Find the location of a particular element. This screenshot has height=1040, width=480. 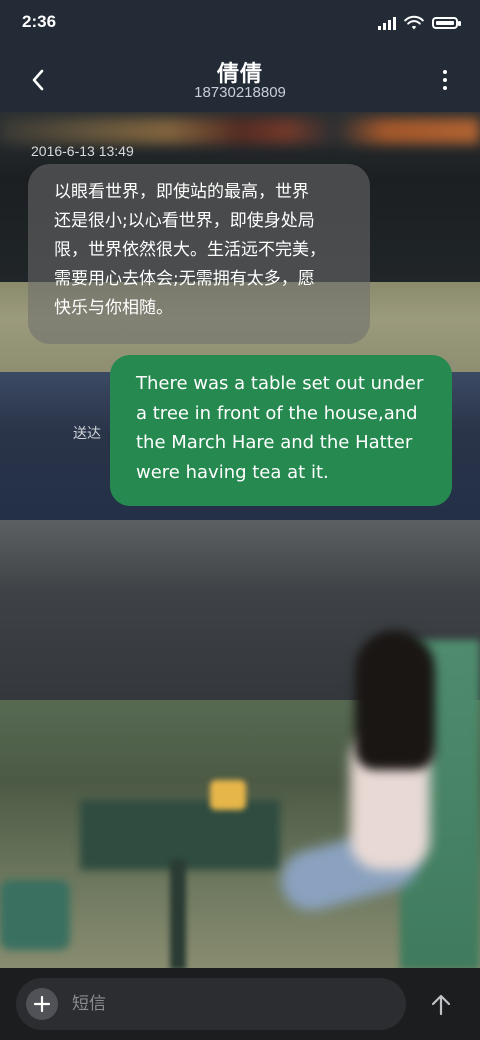

status-icons is located at coordinates (419, 23).